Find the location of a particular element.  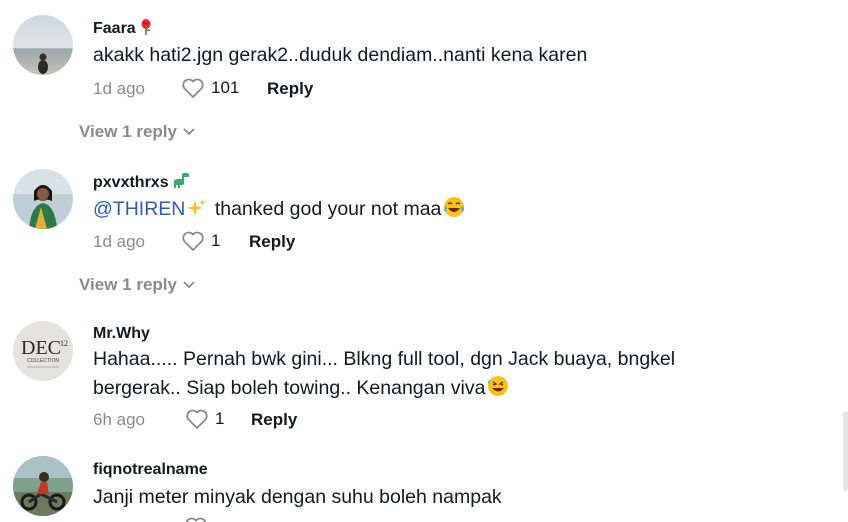

joy-emoji-icon is located at coordinates (454, 211).